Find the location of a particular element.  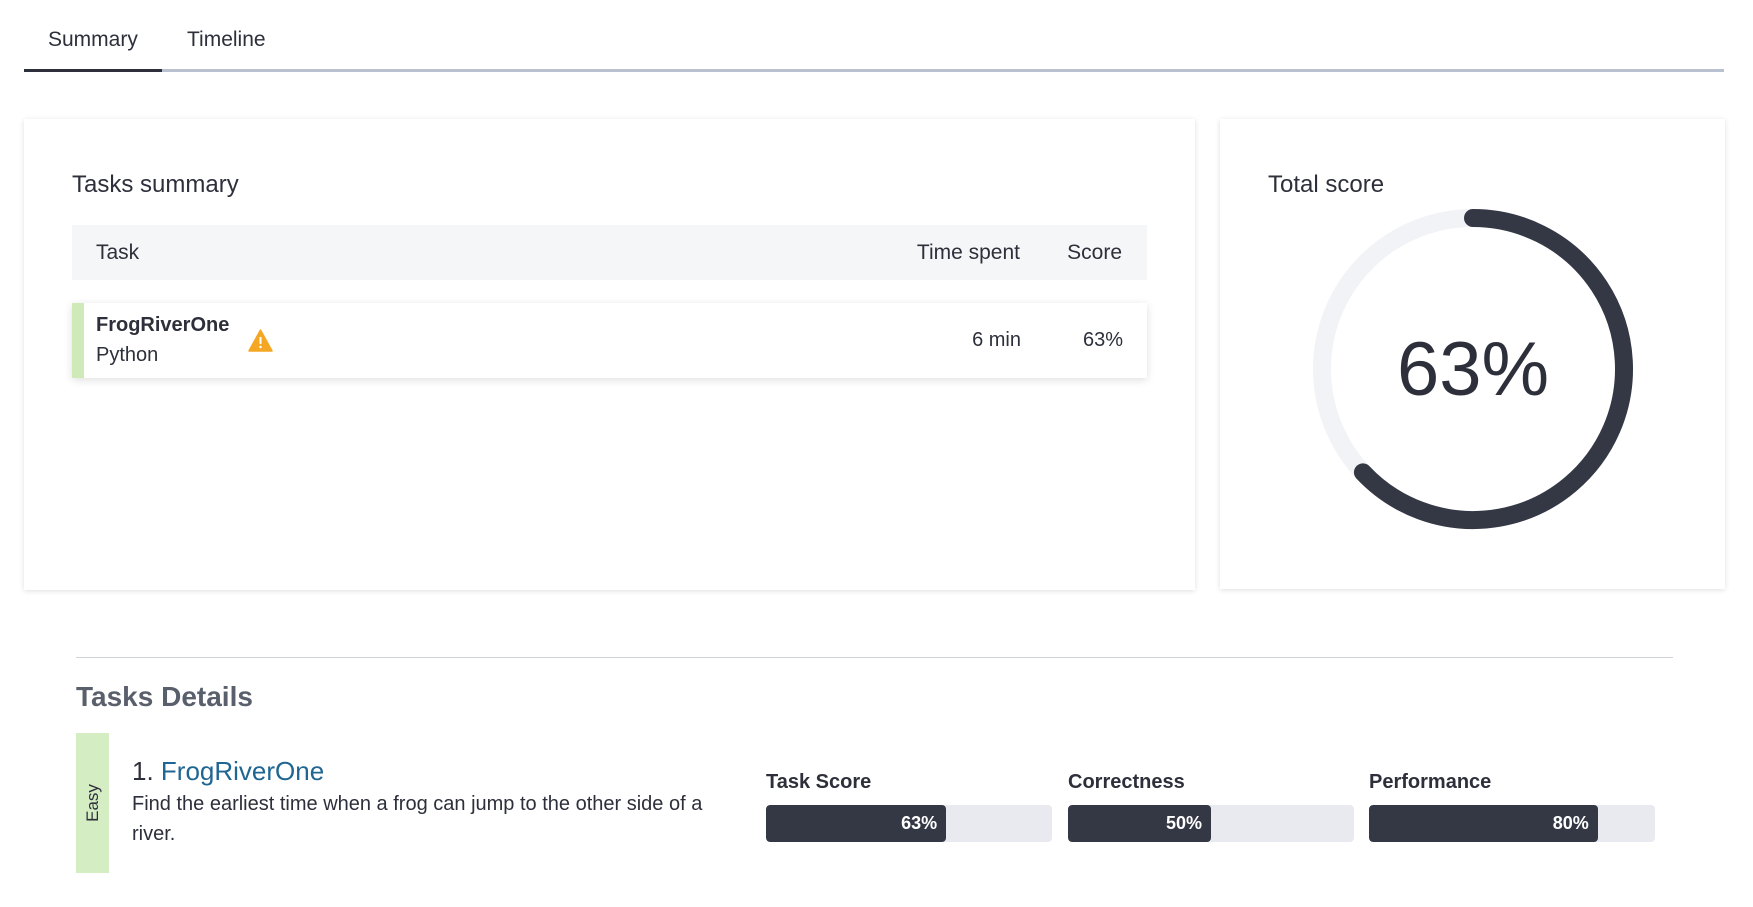

column-header-time-spent: Time spent is located at coordinates (968, 252).